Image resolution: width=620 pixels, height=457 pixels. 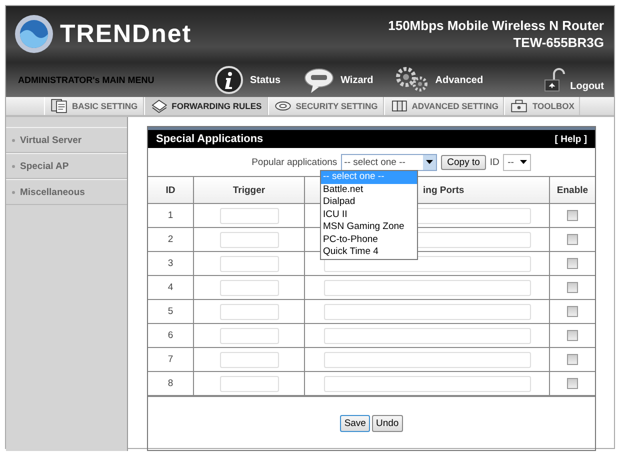 What do you see at coordinates (206, 106) in the screenshot?
I see `menu-tab: FORWARDING RULES` at bounding box center [206, 106].